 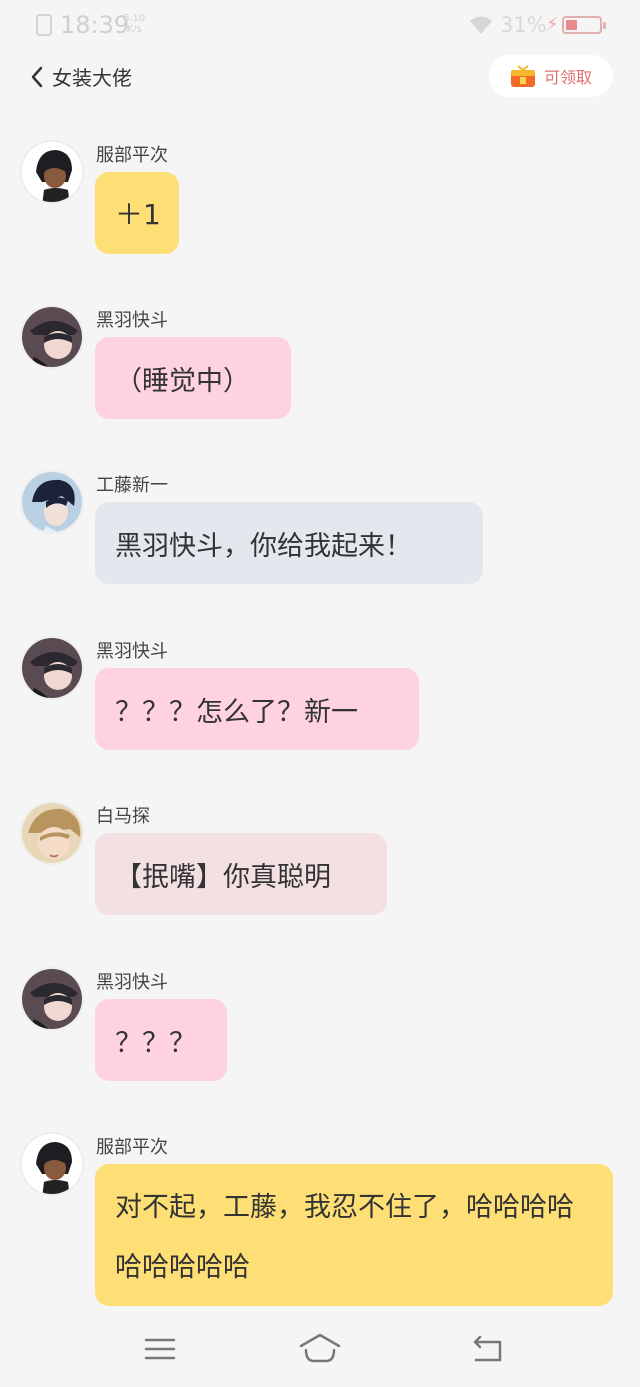 What do you see at coordinates (584, 25) in the screenshot?
I see `battery-icon` at bounding box center [584, 25].